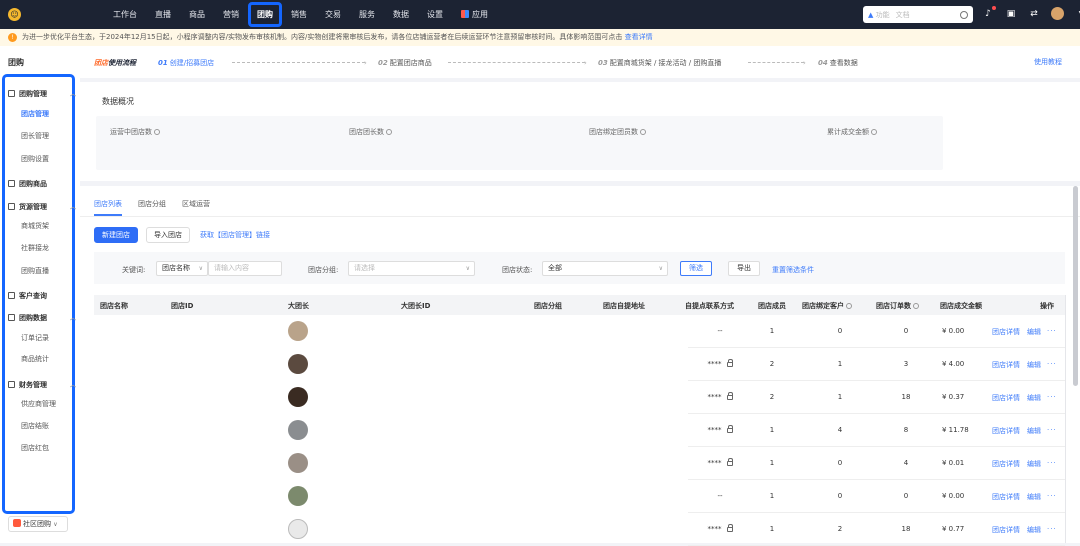 Image resolution: width=1080 pixels, height=546 pixels. Describe the element at coordinates (776, 62) in the screenshot. I see `flow-connector` at that location.